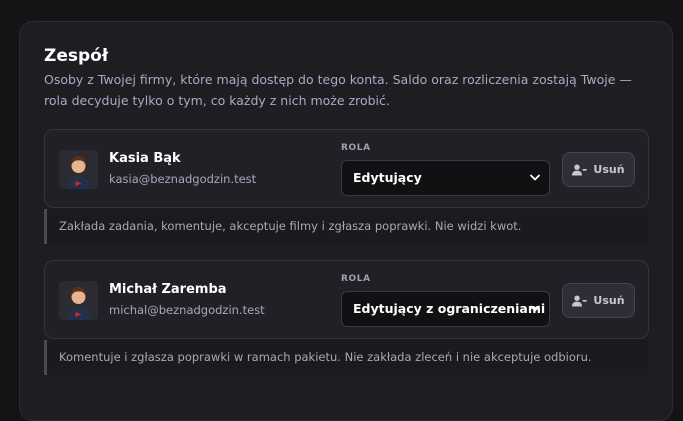 Image resolution: width=683 pixels, height=421 pixels. I want to click on member-name: Kasia Bąk, so click(145, 158).